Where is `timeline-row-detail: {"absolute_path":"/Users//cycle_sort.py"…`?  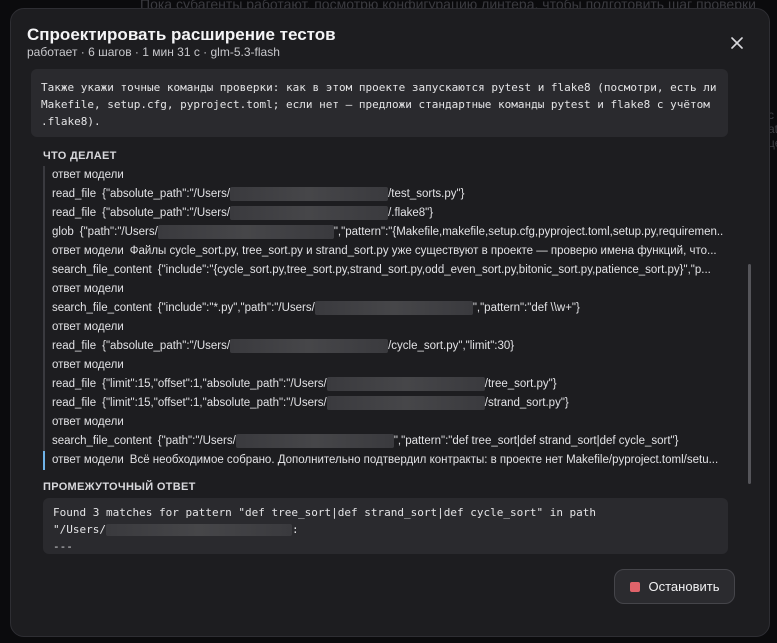
timeline-row-detail: {"absolute_path":"/Users//cycle_sort.py"… is located at coordinates (308, 345).